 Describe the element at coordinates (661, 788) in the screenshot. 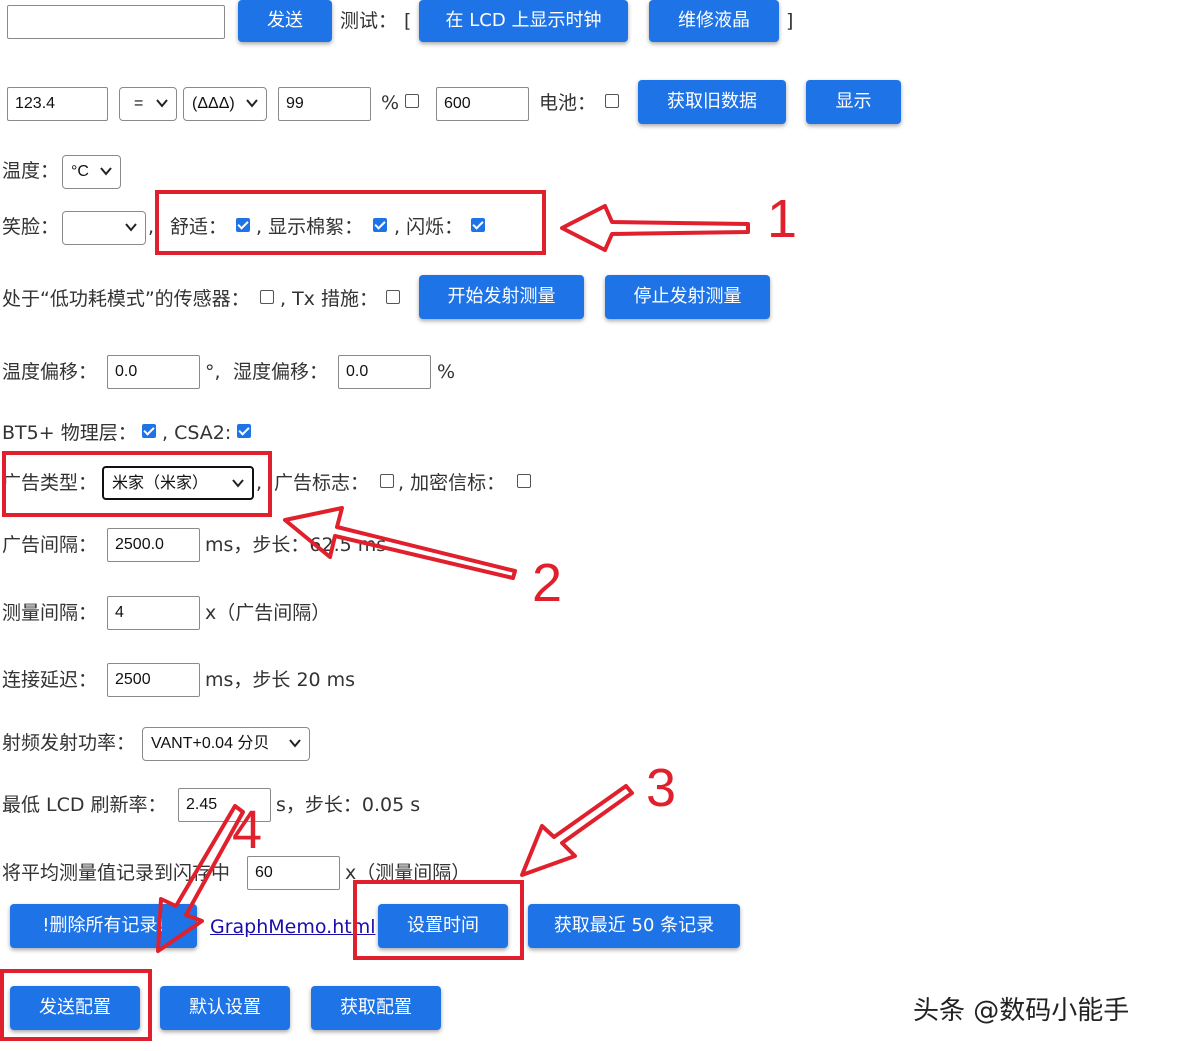

I see `annotation-number-3: 3` at that location.